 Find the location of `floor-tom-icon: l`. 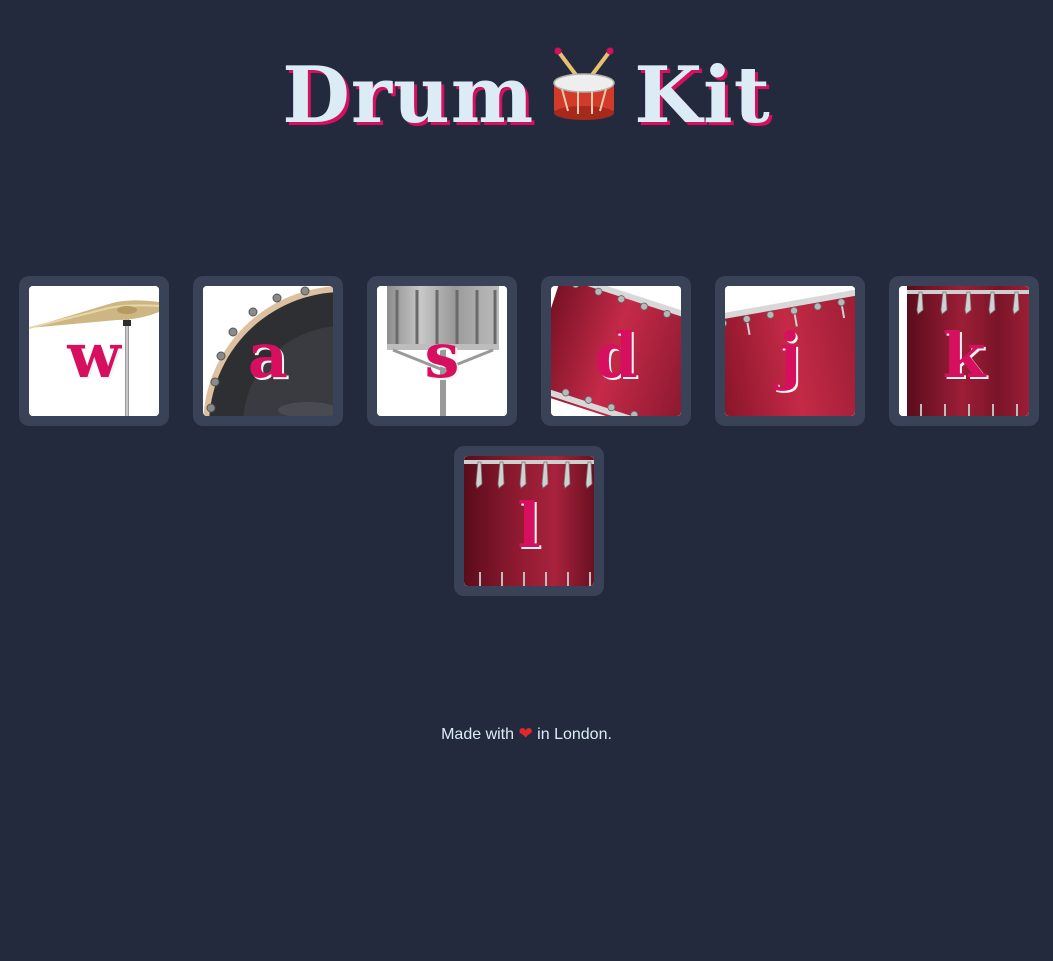

floor-tom-icon: l is located at coordinates (529, 521).